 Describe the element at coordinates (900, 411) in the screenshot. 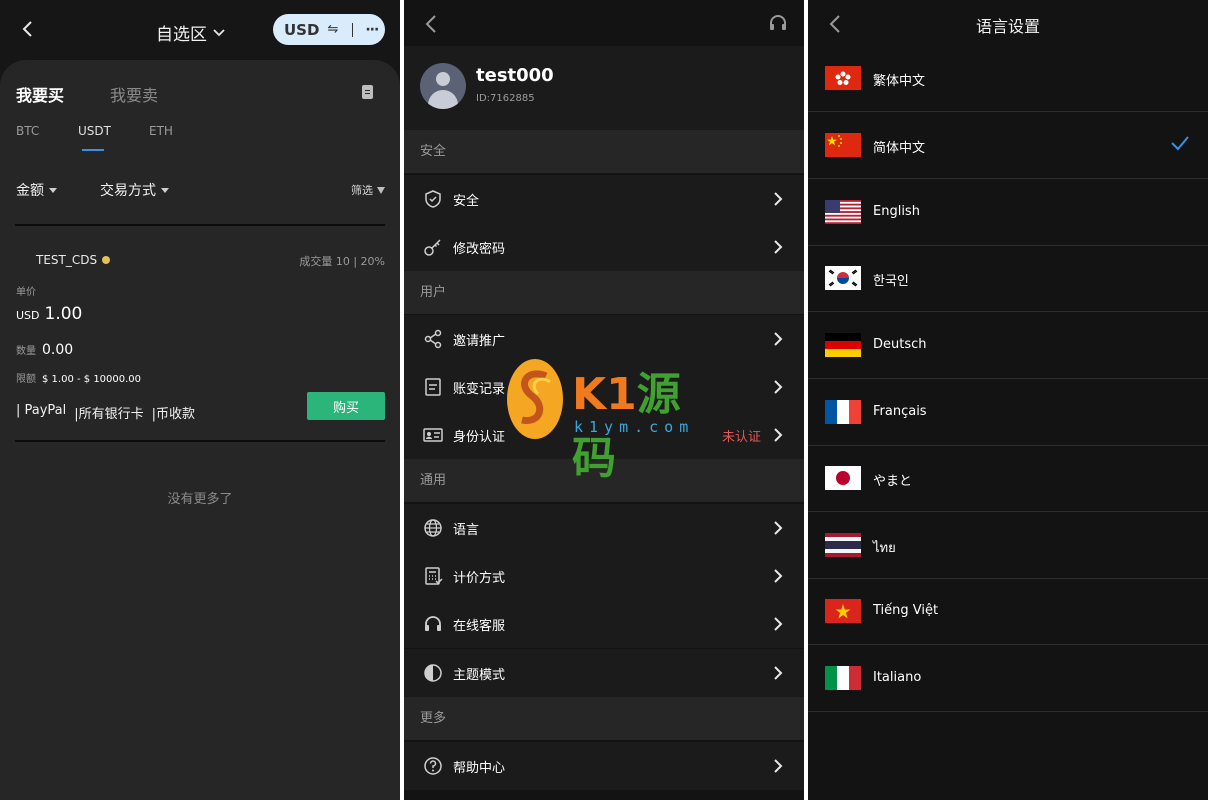

I see `language-name: Français` at that location.